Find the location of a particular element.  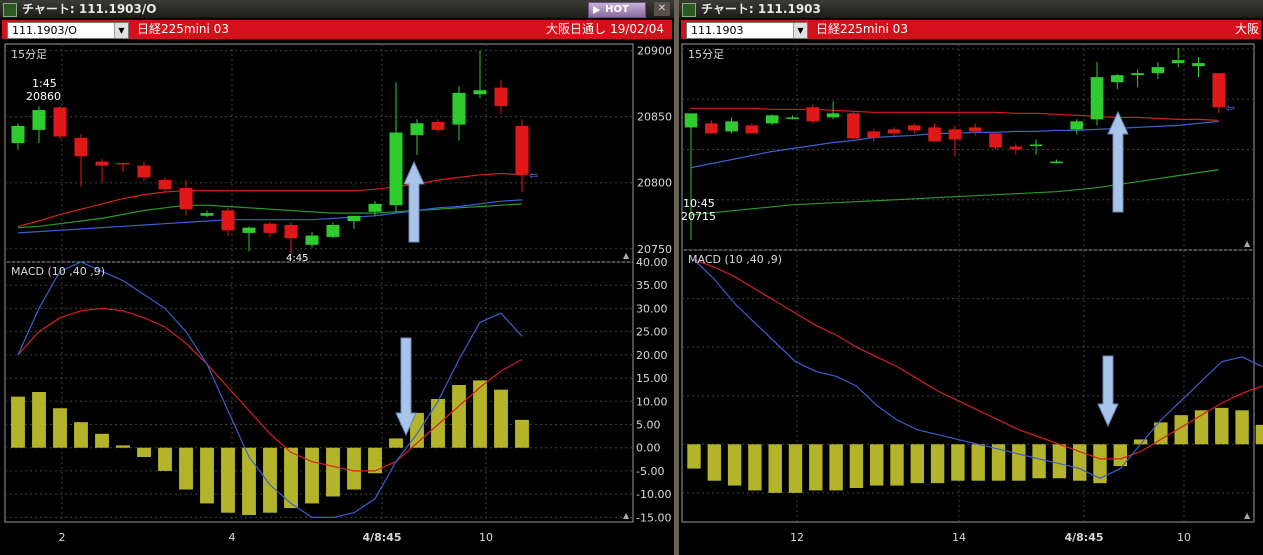

macd-tick-label: 15.00 is located at coordinates (652, 378).